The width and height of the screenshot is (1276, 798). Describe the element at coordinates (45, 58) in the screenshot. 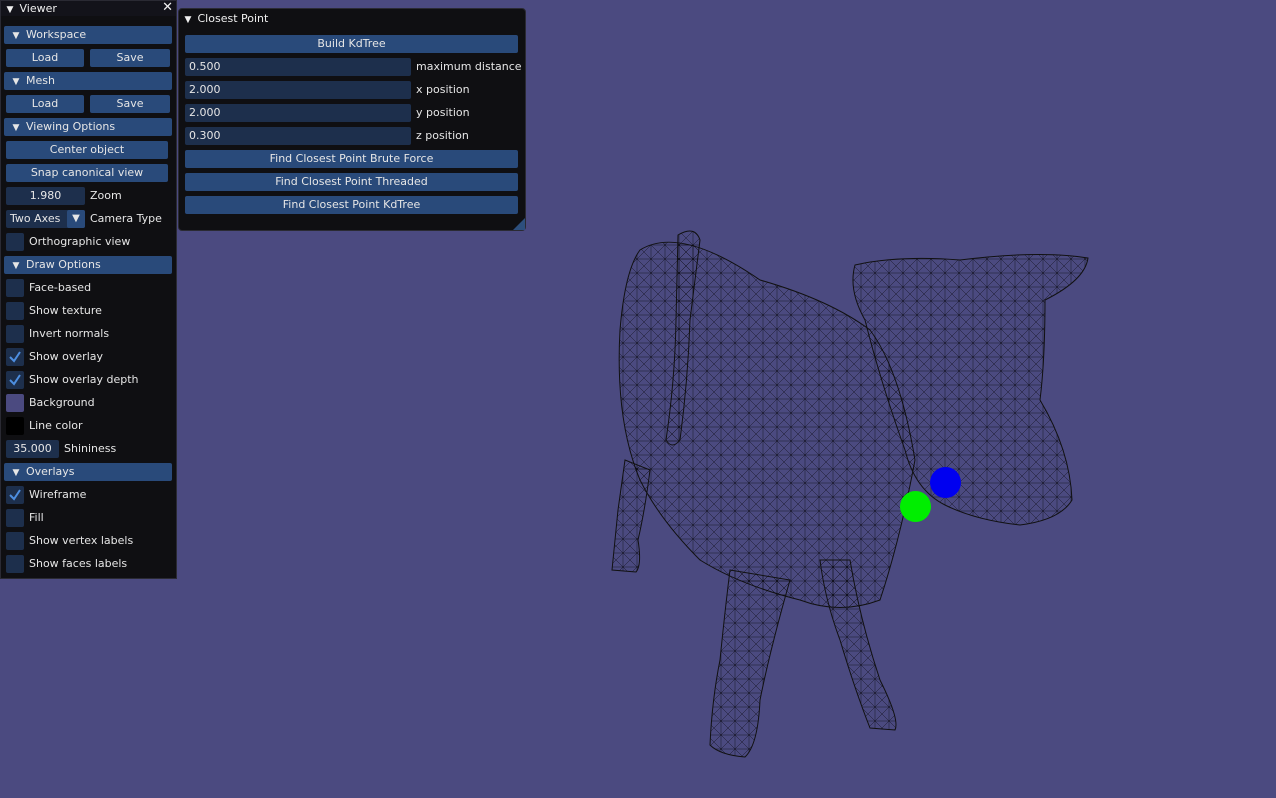

I see `workspace-load-button: Load` at that location.